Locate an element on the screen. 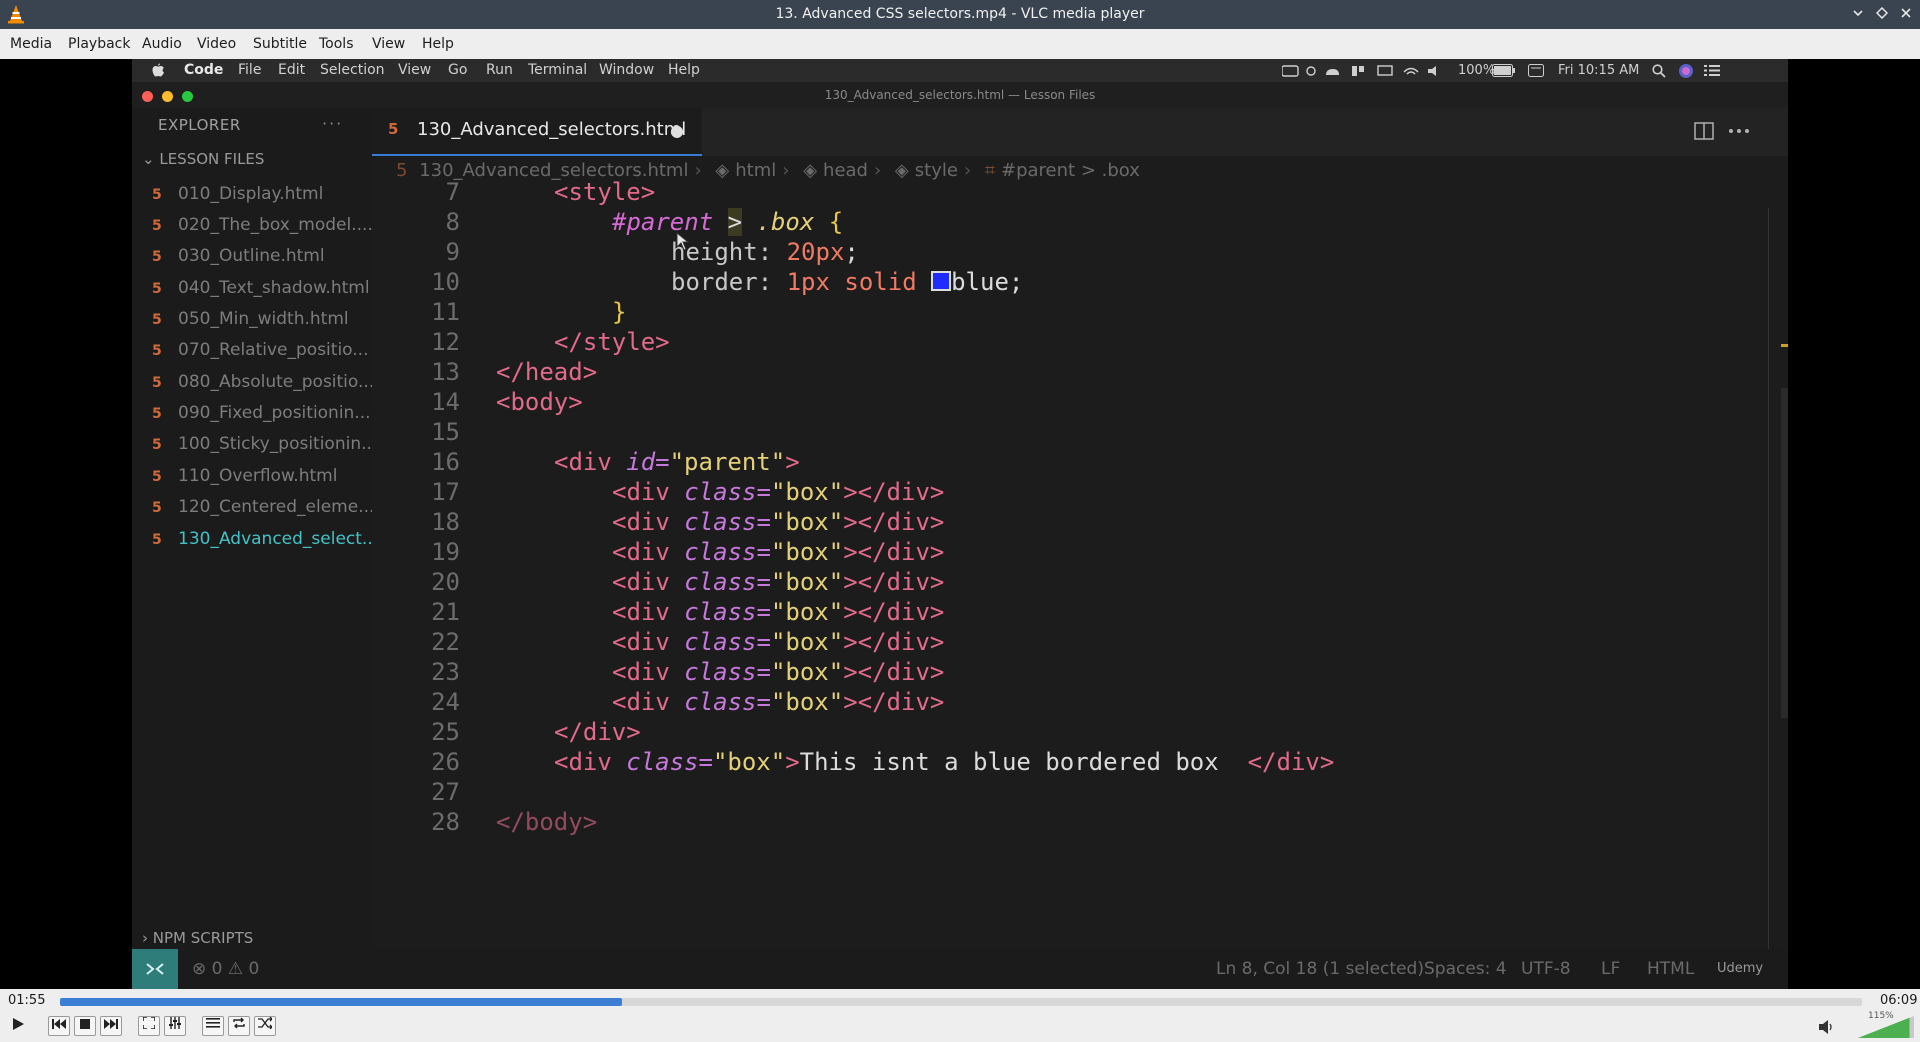 The height and width of the screenshot is (1042, 1920). play-button is located at coordinates (18, 1027).